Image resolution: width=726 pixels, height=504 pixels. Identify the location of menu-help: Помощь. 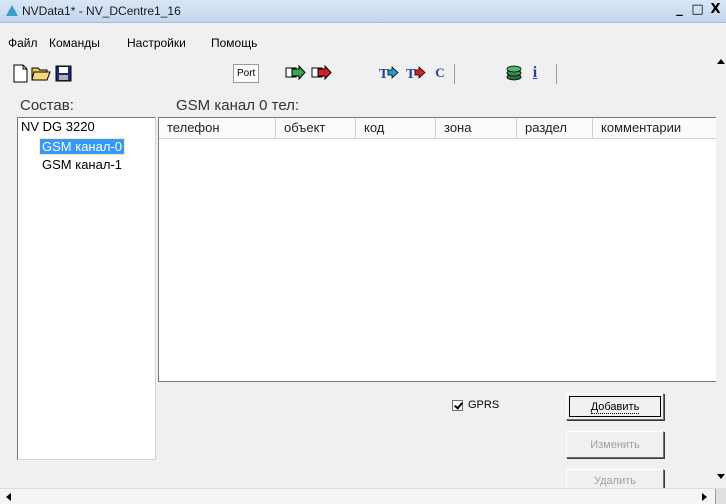
(234, 43).